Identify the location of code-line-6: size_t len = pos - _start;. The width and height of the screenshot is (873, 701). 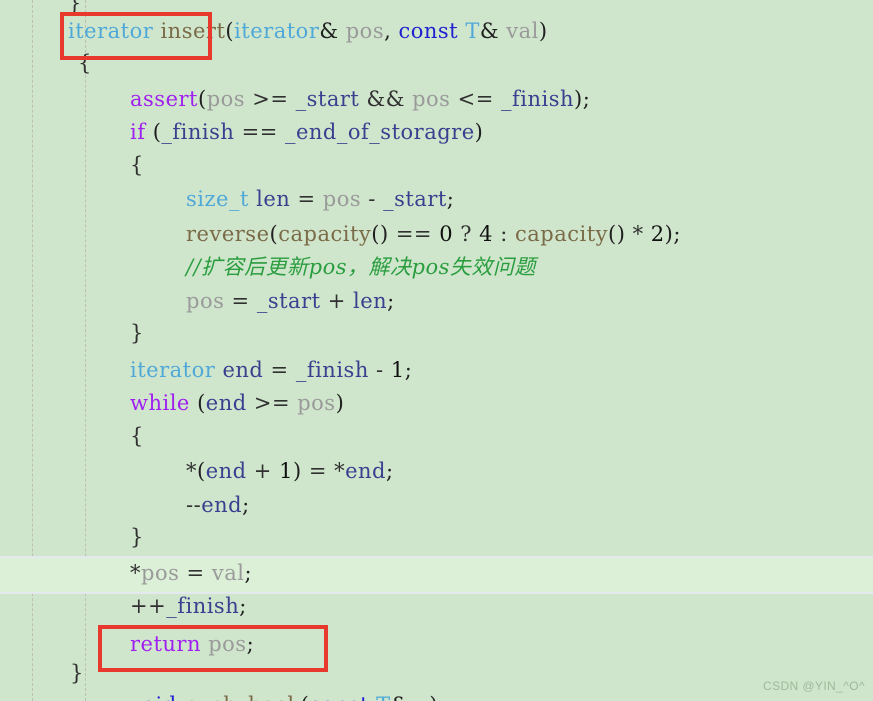
(227, 199).